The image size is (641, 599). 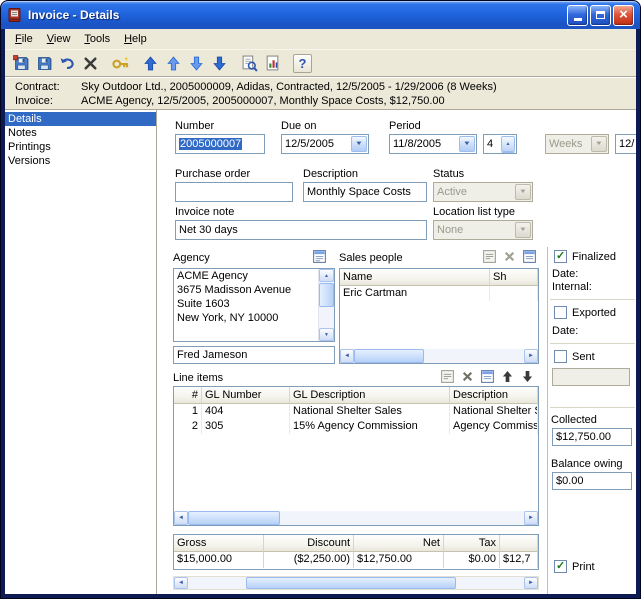 What do you see at coordinates (80, 147) in the screenshot?
I see `sidebar-item-printings: Printings` at bounding box center [80, 147].